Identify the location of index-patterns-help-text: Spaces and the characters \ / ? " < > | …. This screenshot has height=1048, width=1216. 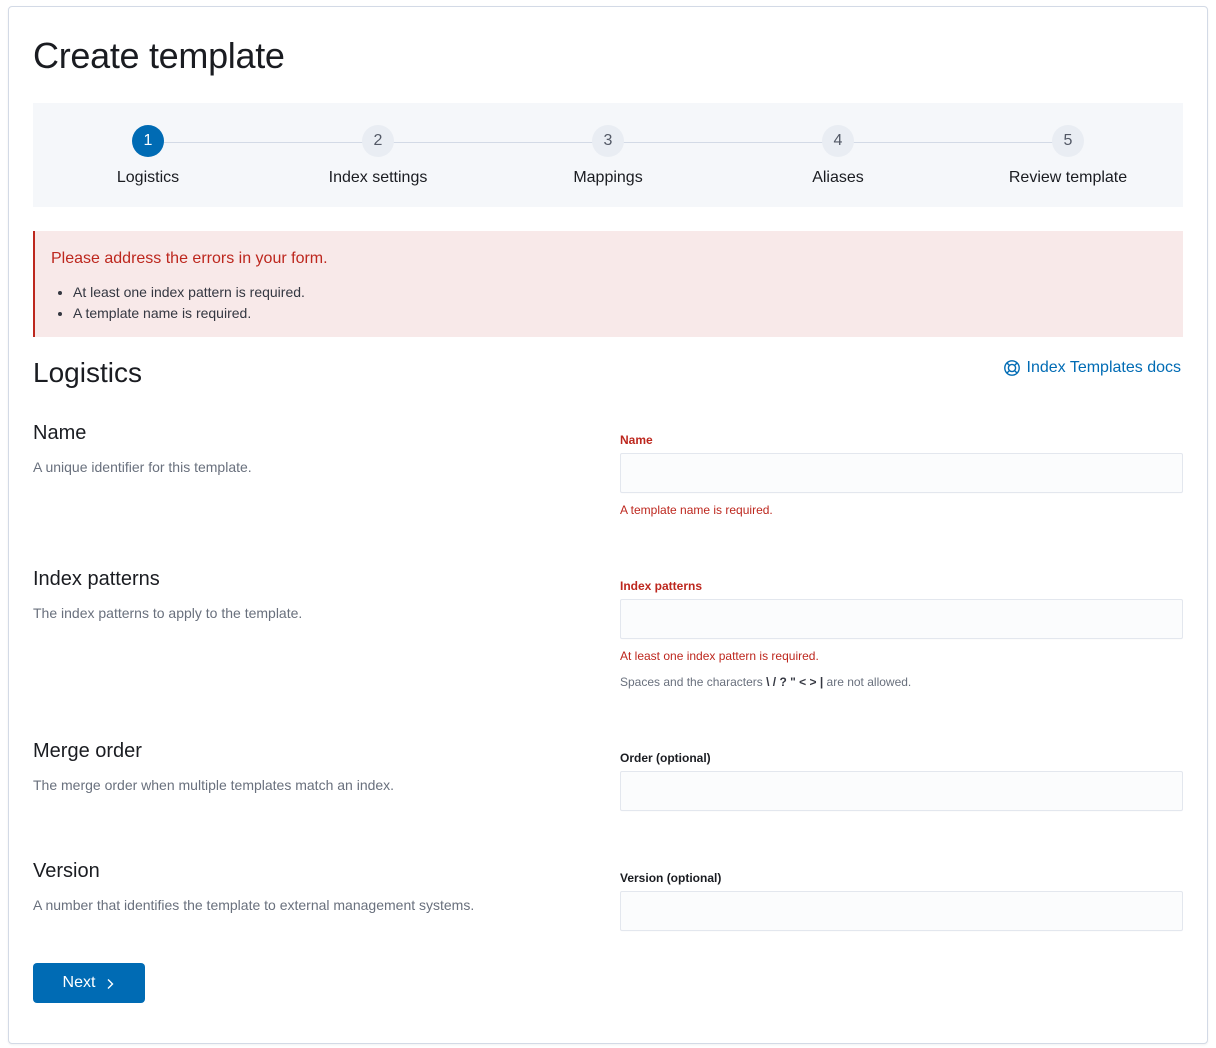
(765, 682).